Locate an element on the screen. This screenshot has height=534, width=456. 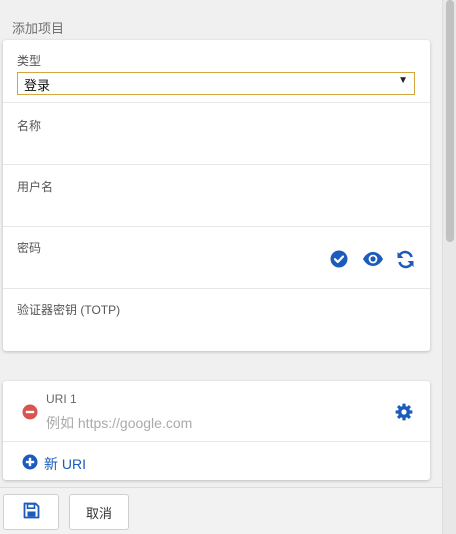
type-select-value: 登录 is located at coordinates (37, 85).